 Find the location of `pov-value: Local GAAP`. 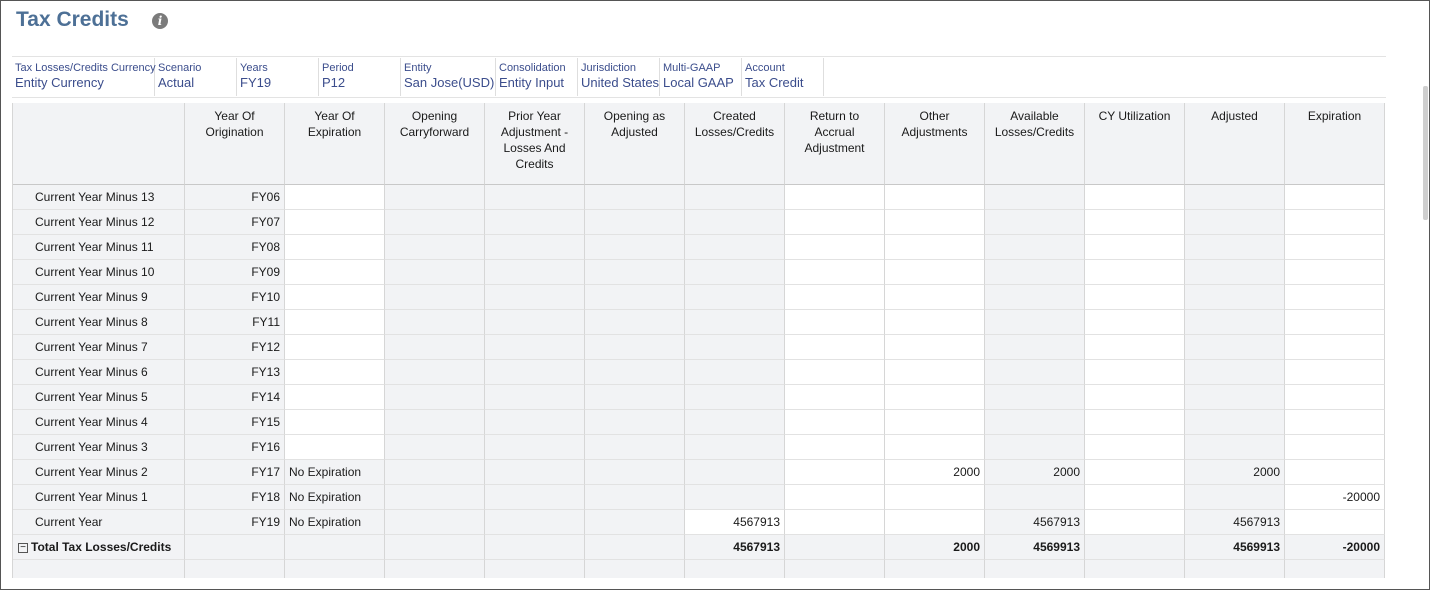

pov-value: Local GAAP is located at coordinates (700, 82).